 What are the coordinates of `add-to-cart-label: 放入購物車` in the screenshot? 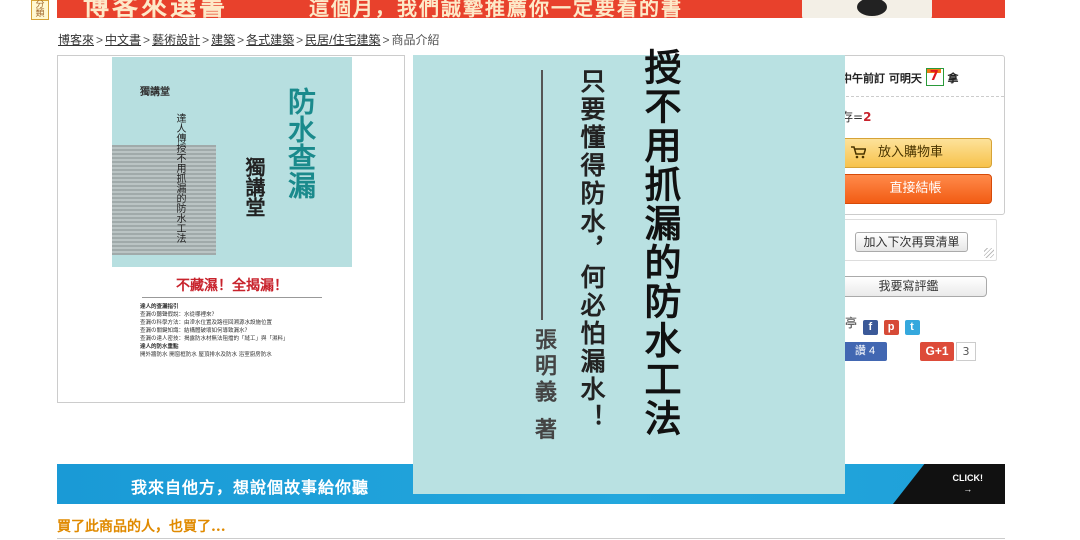 It's located at (911, 152).